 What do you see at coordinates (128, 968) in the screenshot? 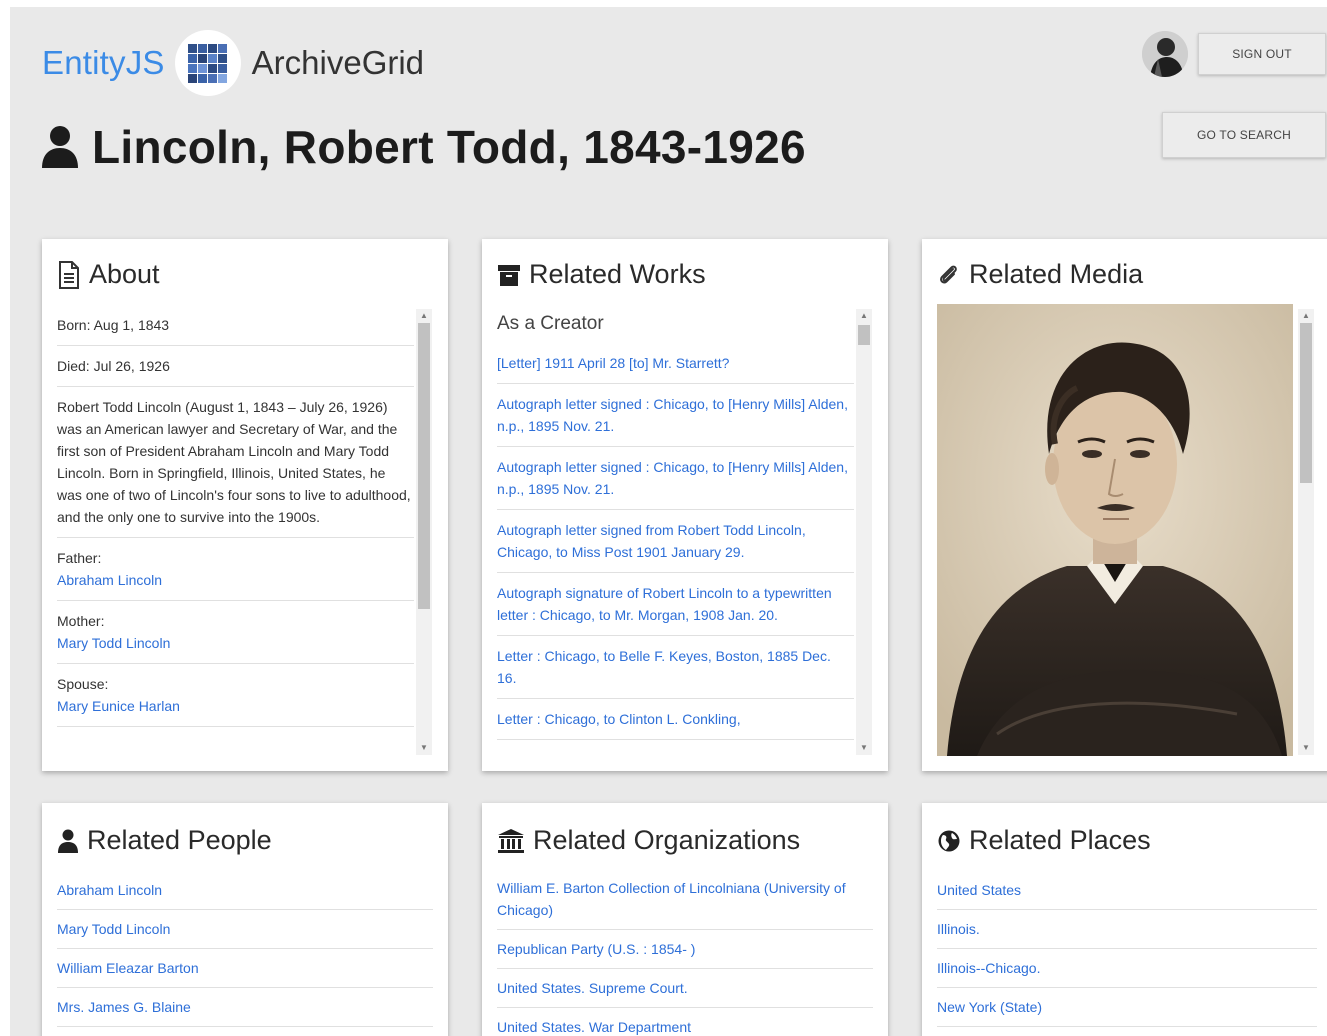
I see `person-link: William Eleazar Barton` at bounding box center [128, 968].